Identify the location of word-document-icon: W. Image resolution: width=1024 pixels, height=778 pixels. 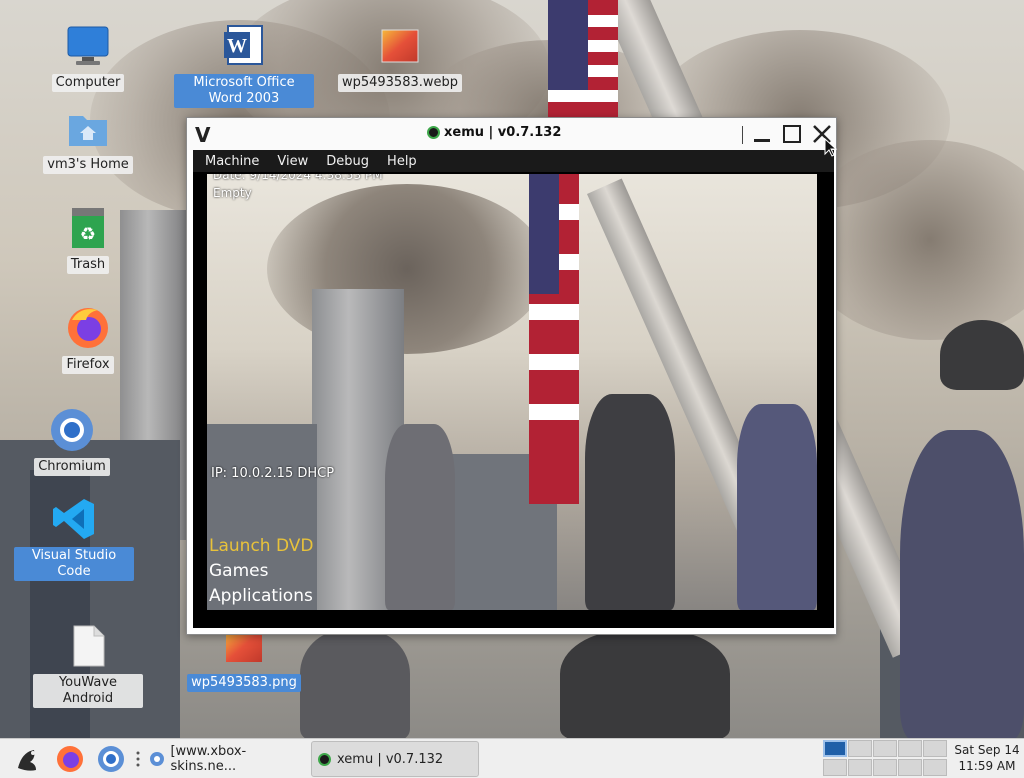
(244, 46).